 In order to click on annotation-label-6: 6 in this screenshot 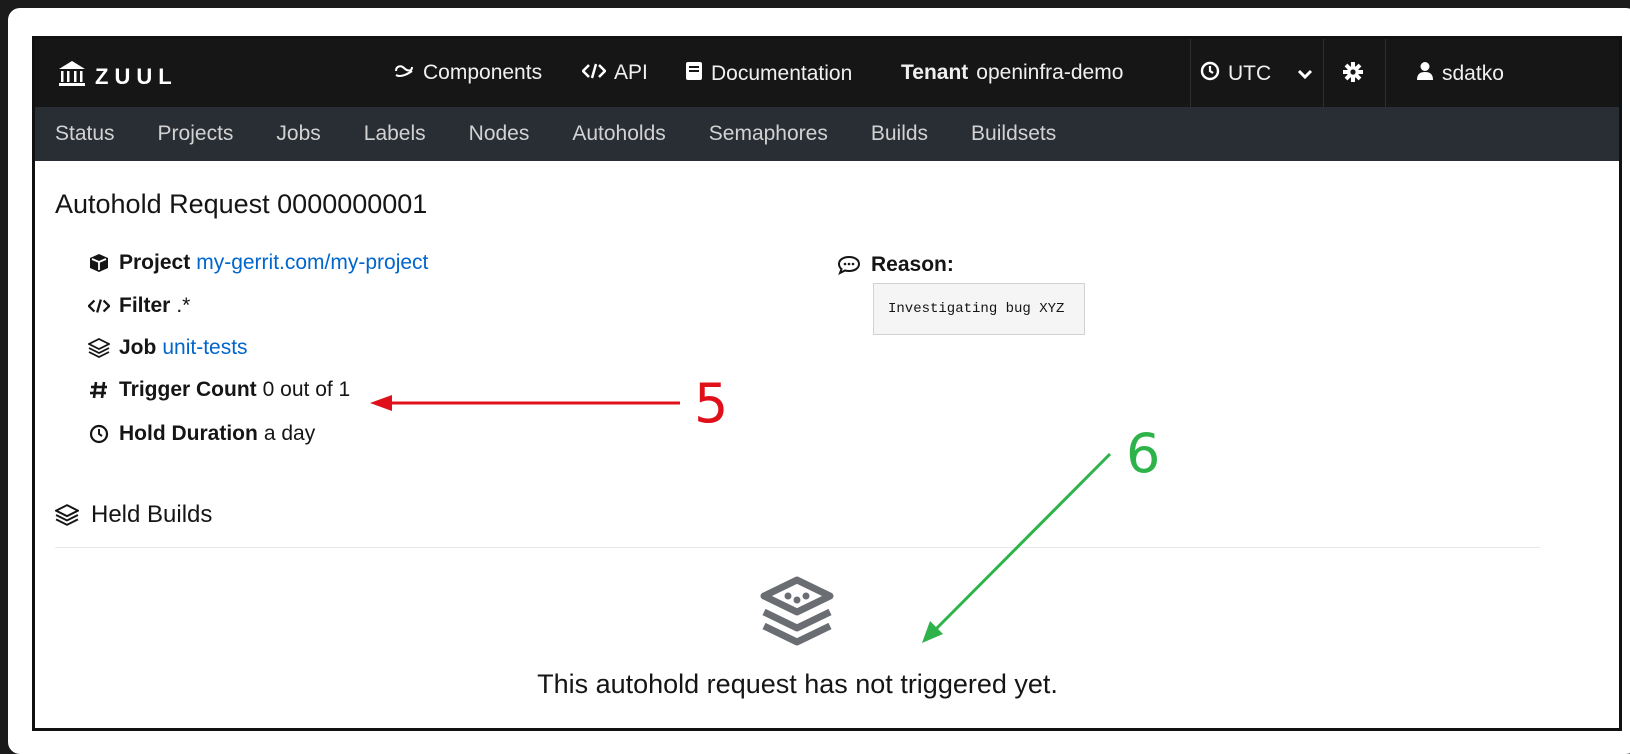, I will do `click(1143, 453)`.